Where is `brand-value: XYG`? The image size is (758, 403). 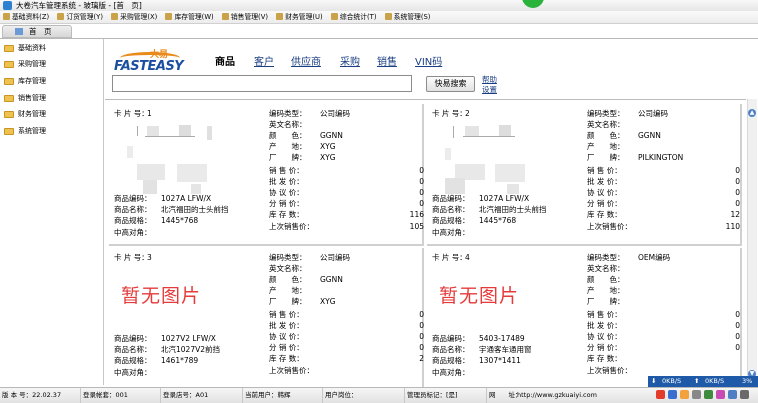
brand-value: XYG is located at coordinates (328, 301).